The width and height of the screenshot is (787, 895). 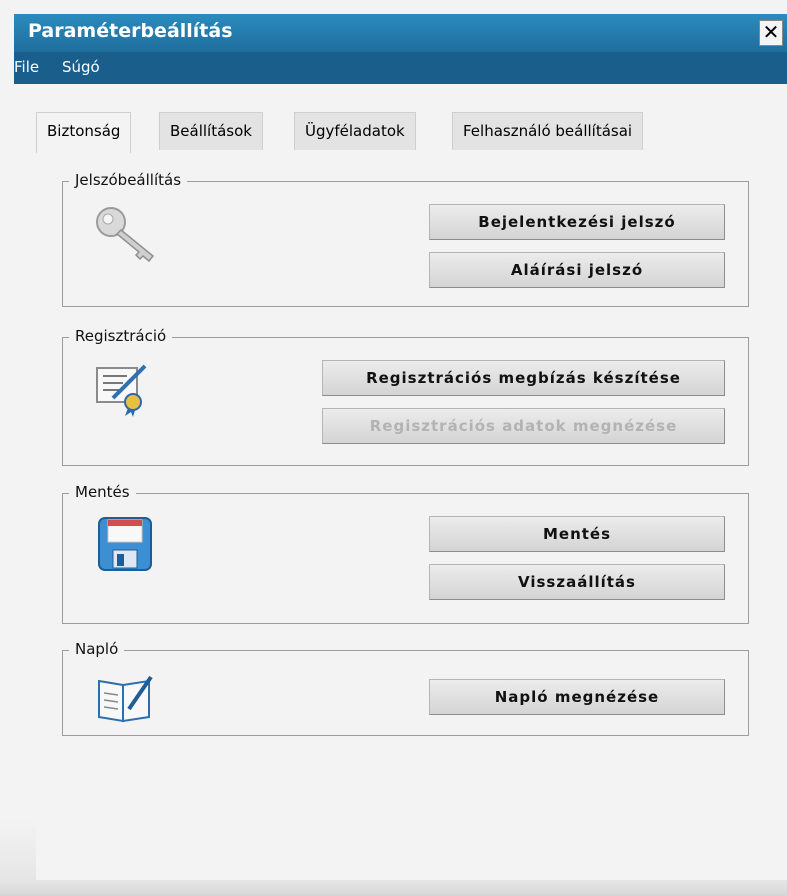 I want to click on registration-group-legend: Regisztráció, so click(x=121, y=336).